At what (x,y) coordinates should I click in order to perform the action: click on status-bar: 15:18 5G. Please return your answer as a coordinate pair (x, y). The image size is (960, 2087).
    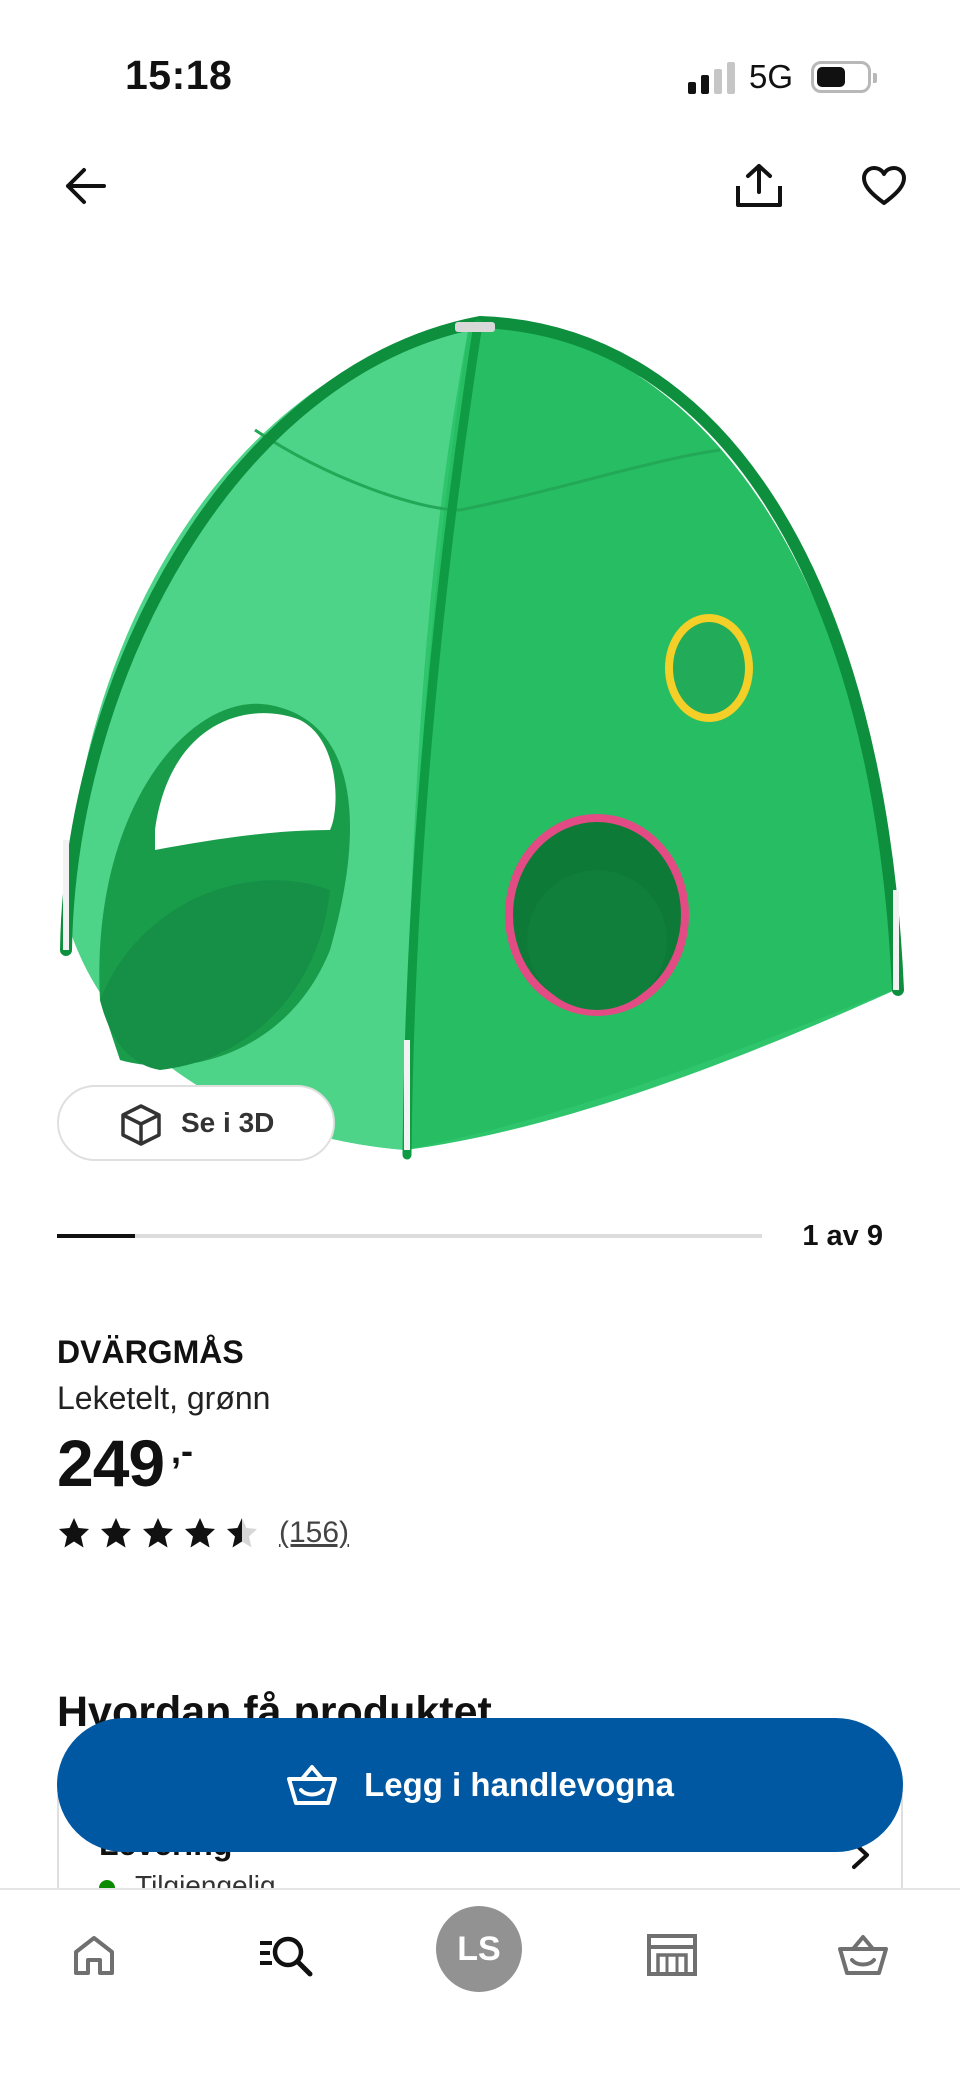
    Looking at the image, I should click on (480, 75).